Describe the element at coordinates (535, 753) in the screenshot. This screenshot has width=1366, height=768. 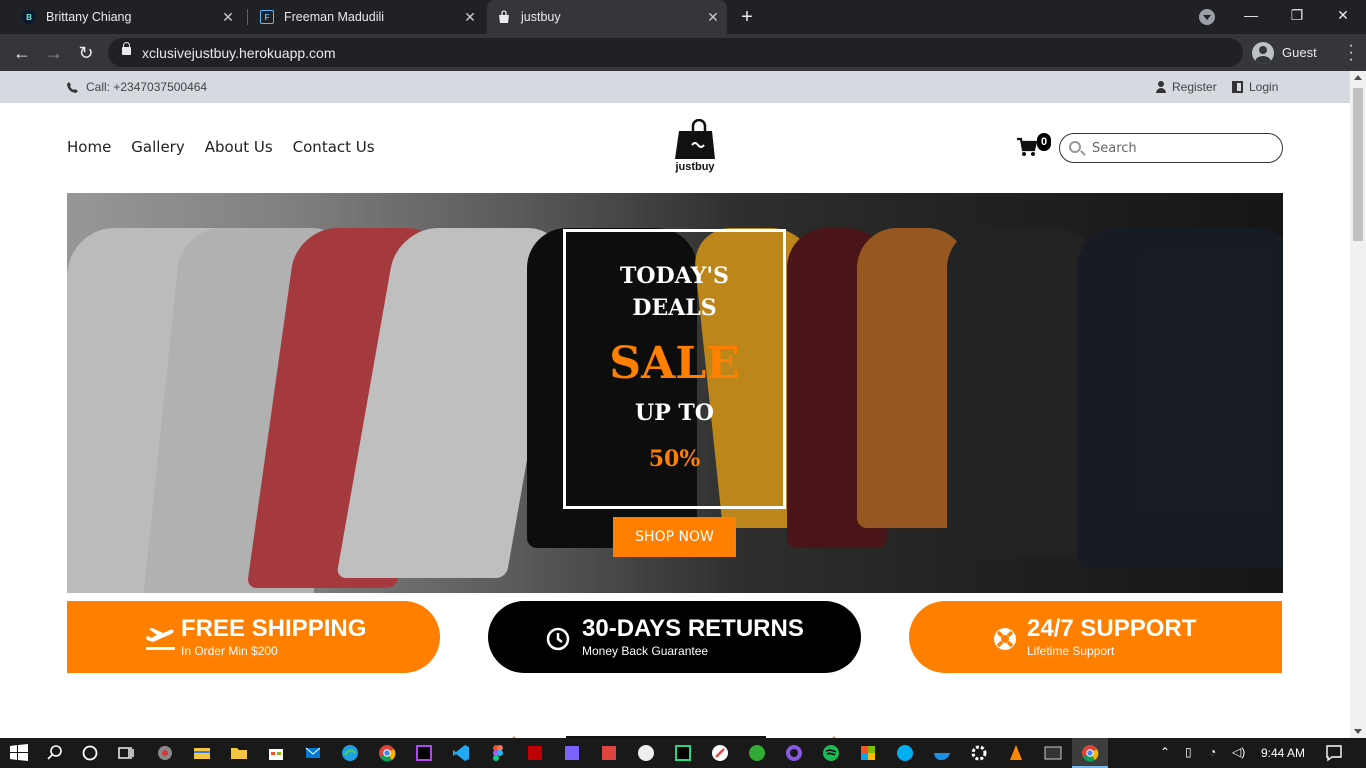
I see `filezilla-icon` at that location.